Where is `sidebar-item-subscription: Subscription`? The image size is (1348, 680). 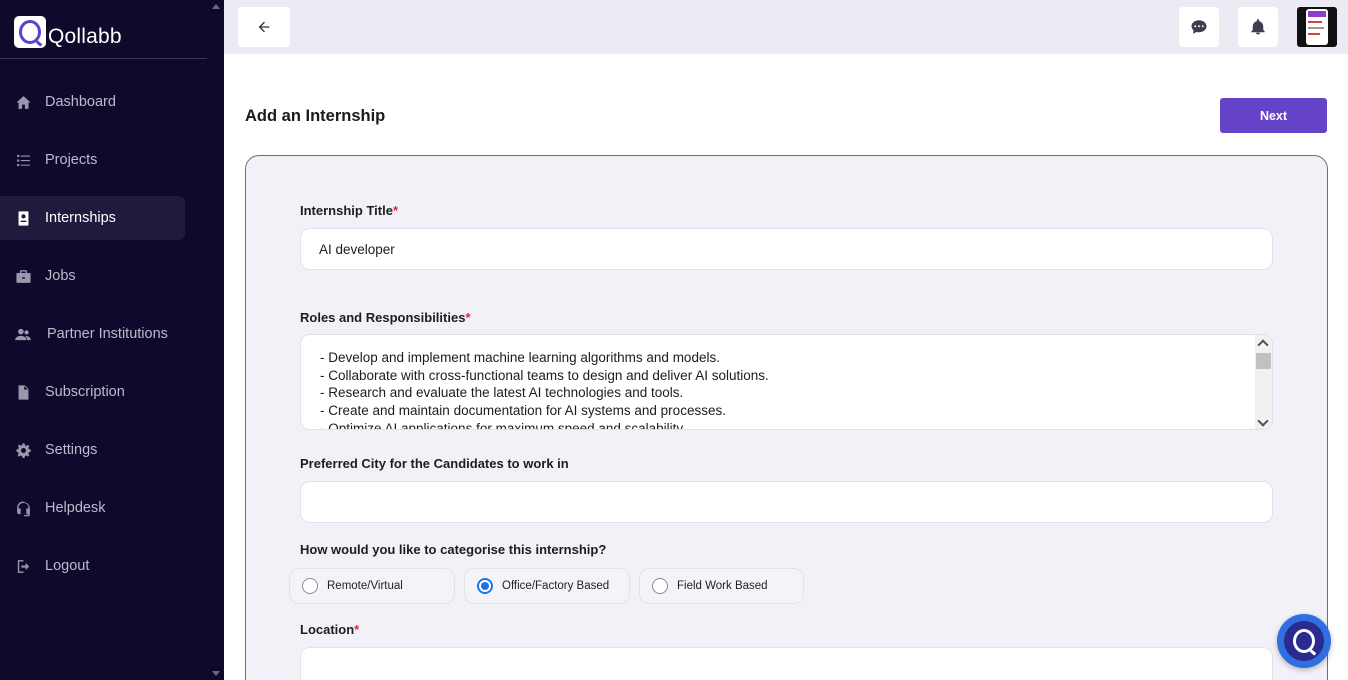
sidebar-item-subscription: Subscription is located at coordinates (92, 392).